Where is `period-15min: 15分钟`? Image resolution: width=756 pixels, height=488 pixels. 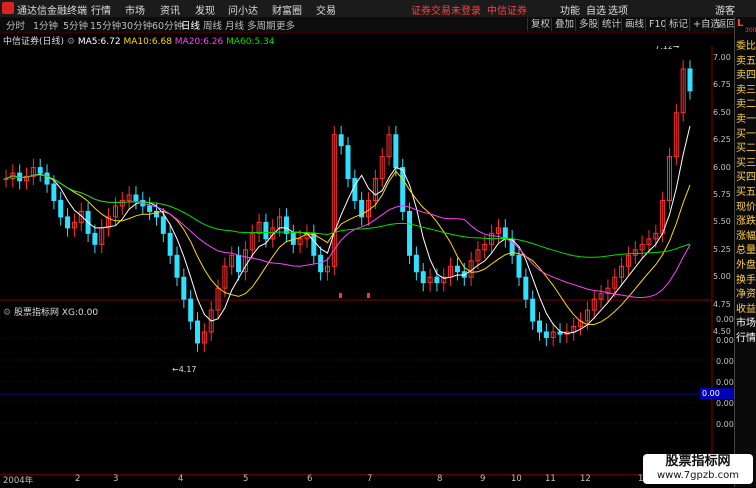 period-15min: 15分钟 is located at coordinates (105, 25).